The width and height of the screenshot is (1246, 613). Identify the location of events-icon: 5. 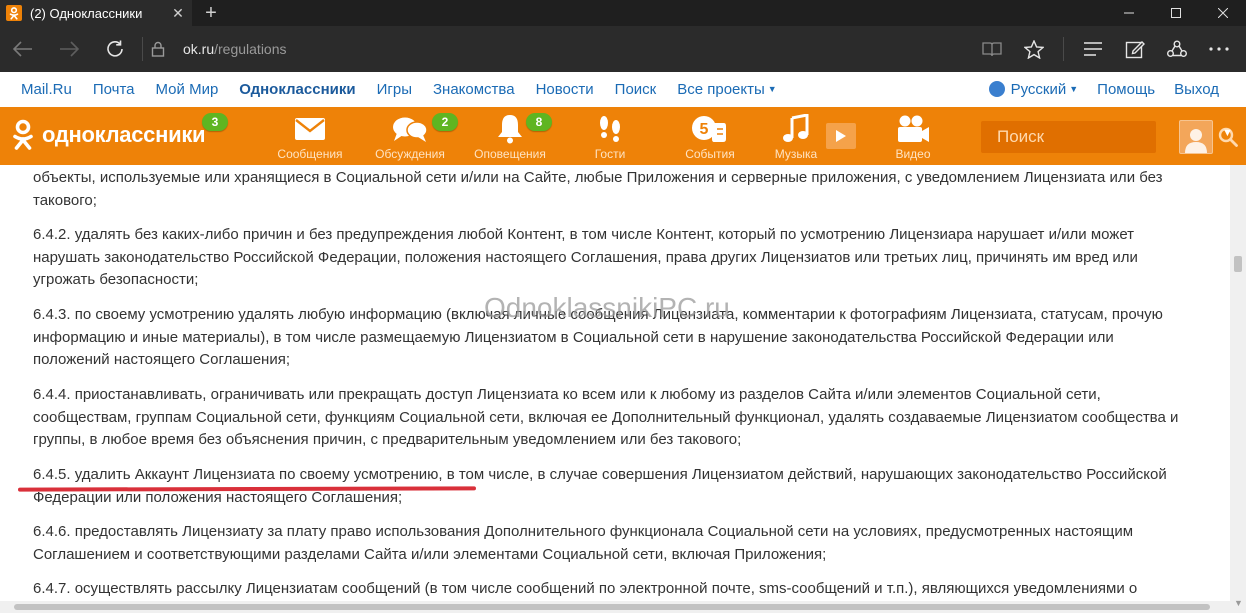
(710, 129).